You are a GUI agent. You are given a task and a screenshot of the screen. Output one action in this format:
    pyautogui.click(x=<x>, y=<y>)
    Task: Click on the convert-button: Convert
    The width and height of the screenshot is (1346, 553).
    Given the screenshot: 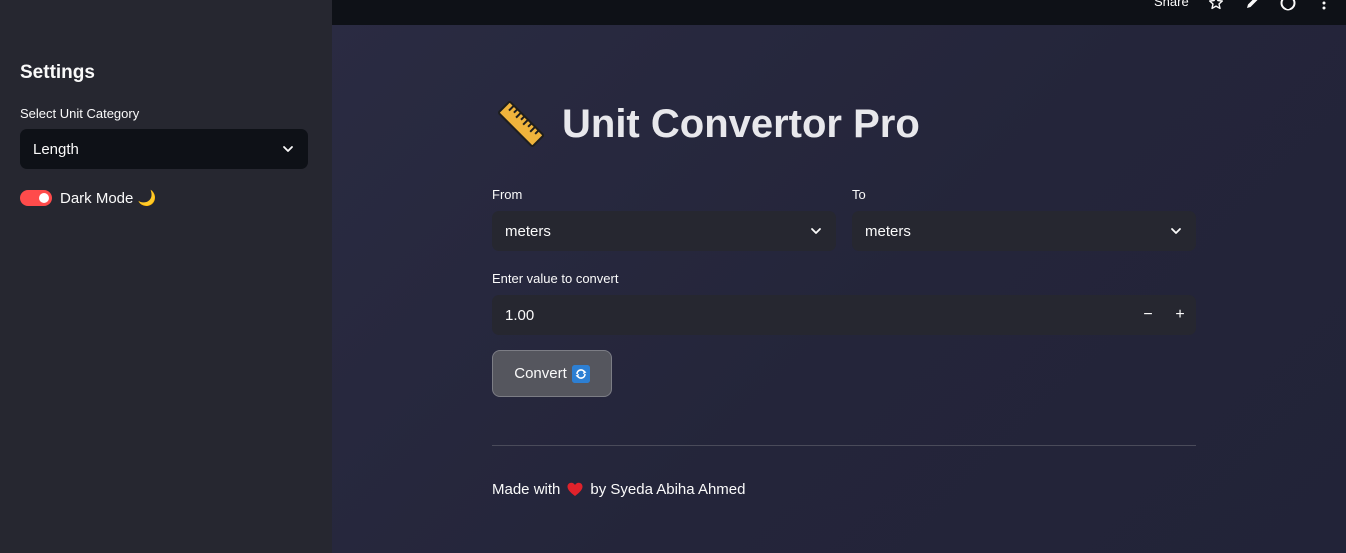 What is the action you would take?
    pyautogui.click(x=552, y=373)
    